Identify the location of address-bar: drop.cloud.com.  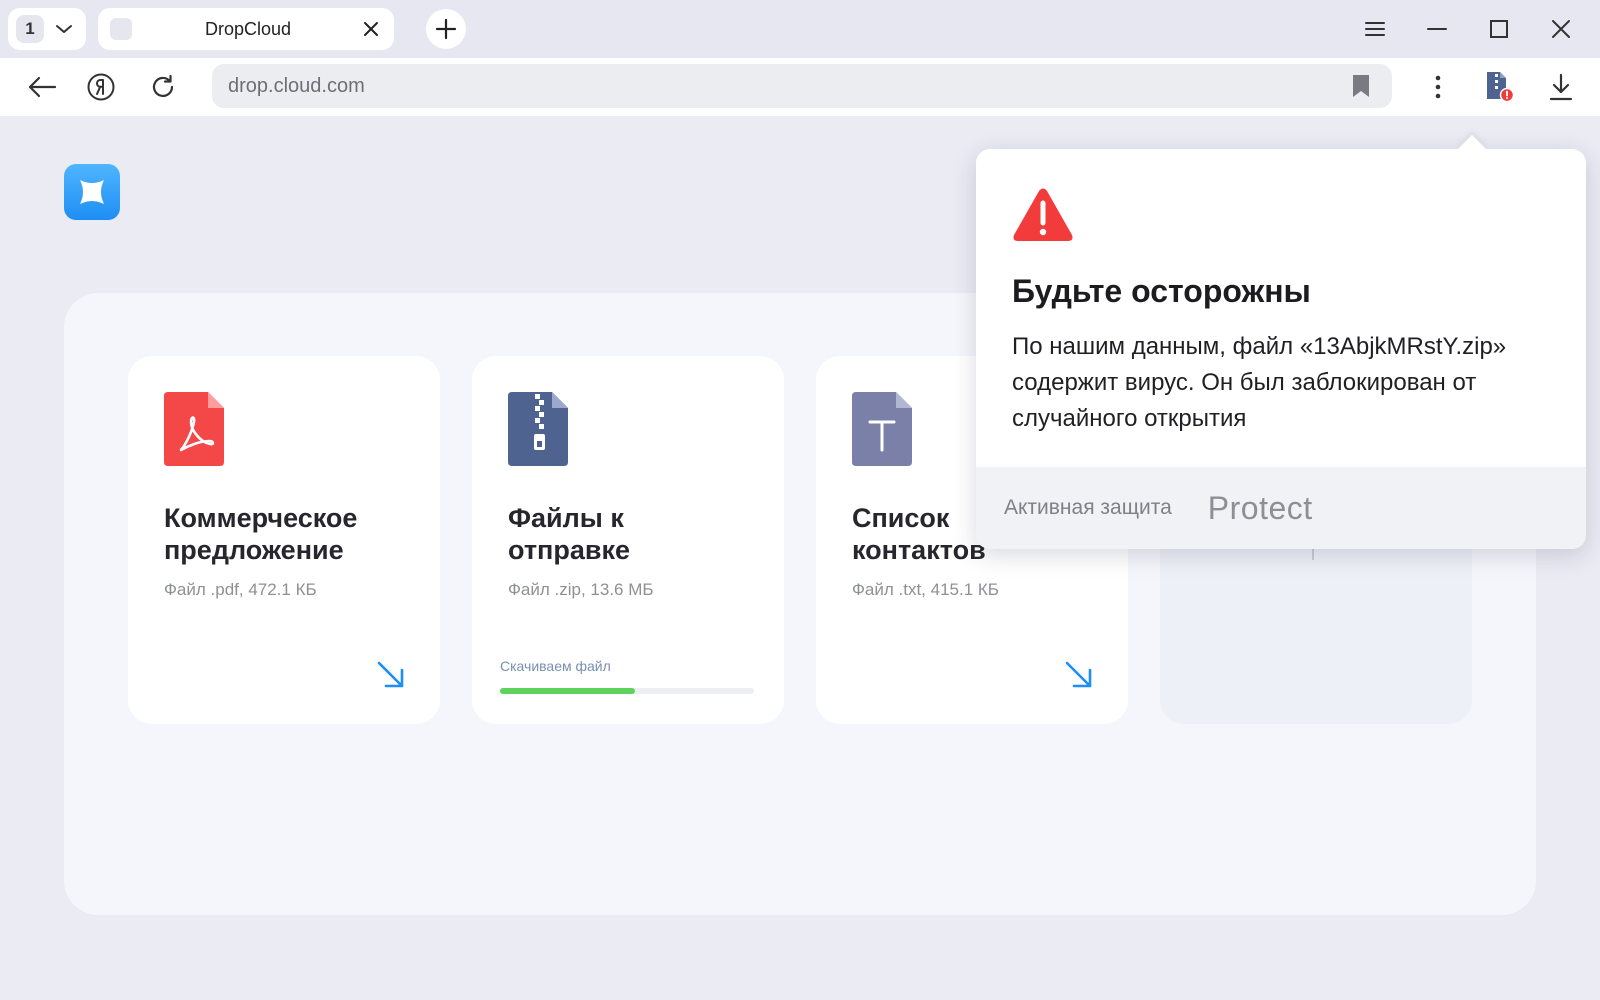
(802, 86).